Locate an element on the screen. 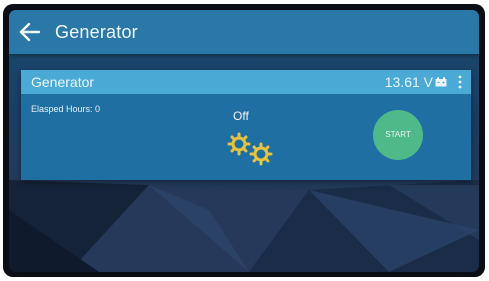 The height and width of the screenshot is (281, 489). gears-icon is located at coordinates (250, 149).